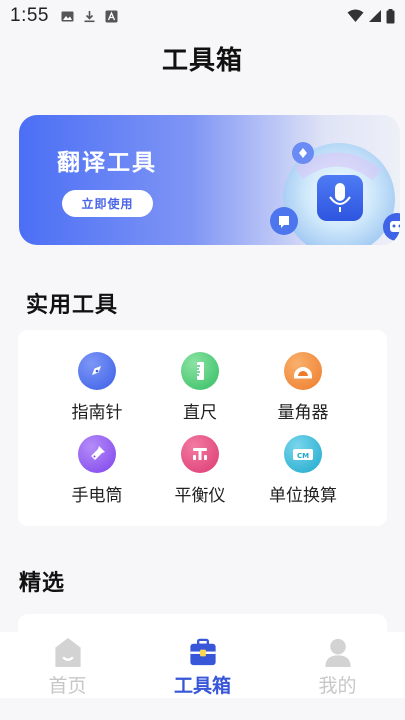 The height and width of the screenshot is (720, 405). I want to click on page-title: 工具箱, so click(202, 61).